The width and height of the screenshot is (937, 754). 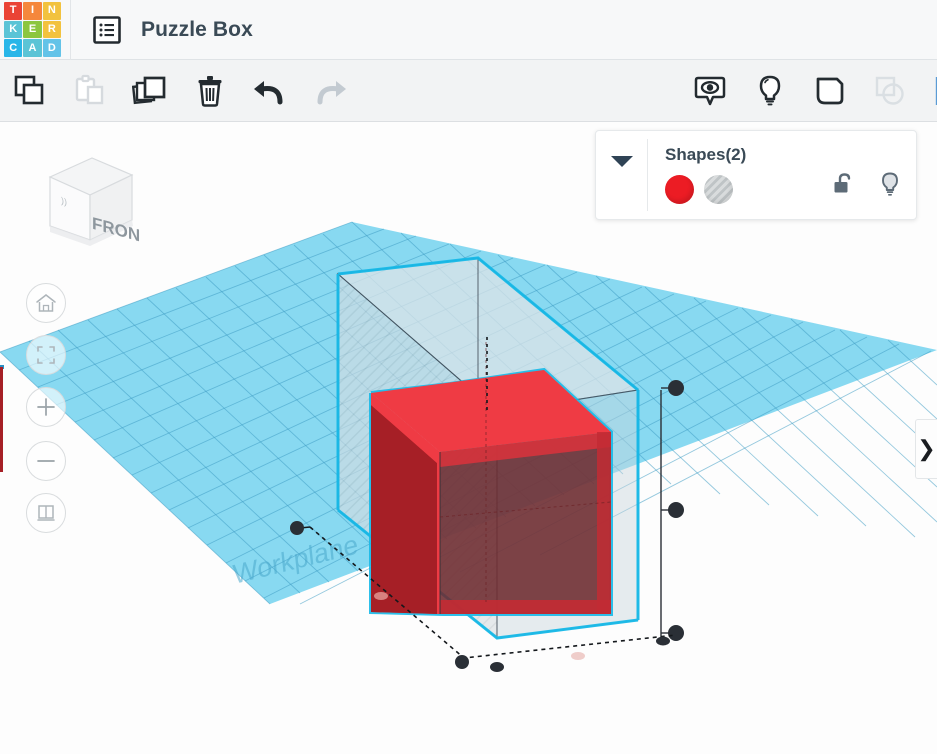 I want to click on main-toolbar, so click(x=468, y=91).